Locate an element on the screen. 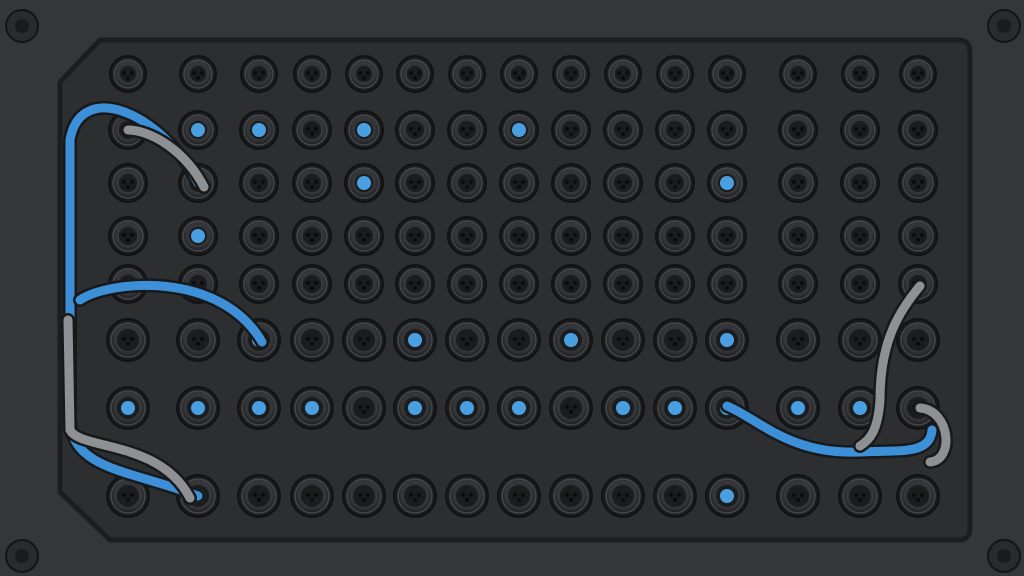 Image resolution: width=1024 pixels, height=576 pixels. jack-hole-O6 is located at coordinates (918, 340).